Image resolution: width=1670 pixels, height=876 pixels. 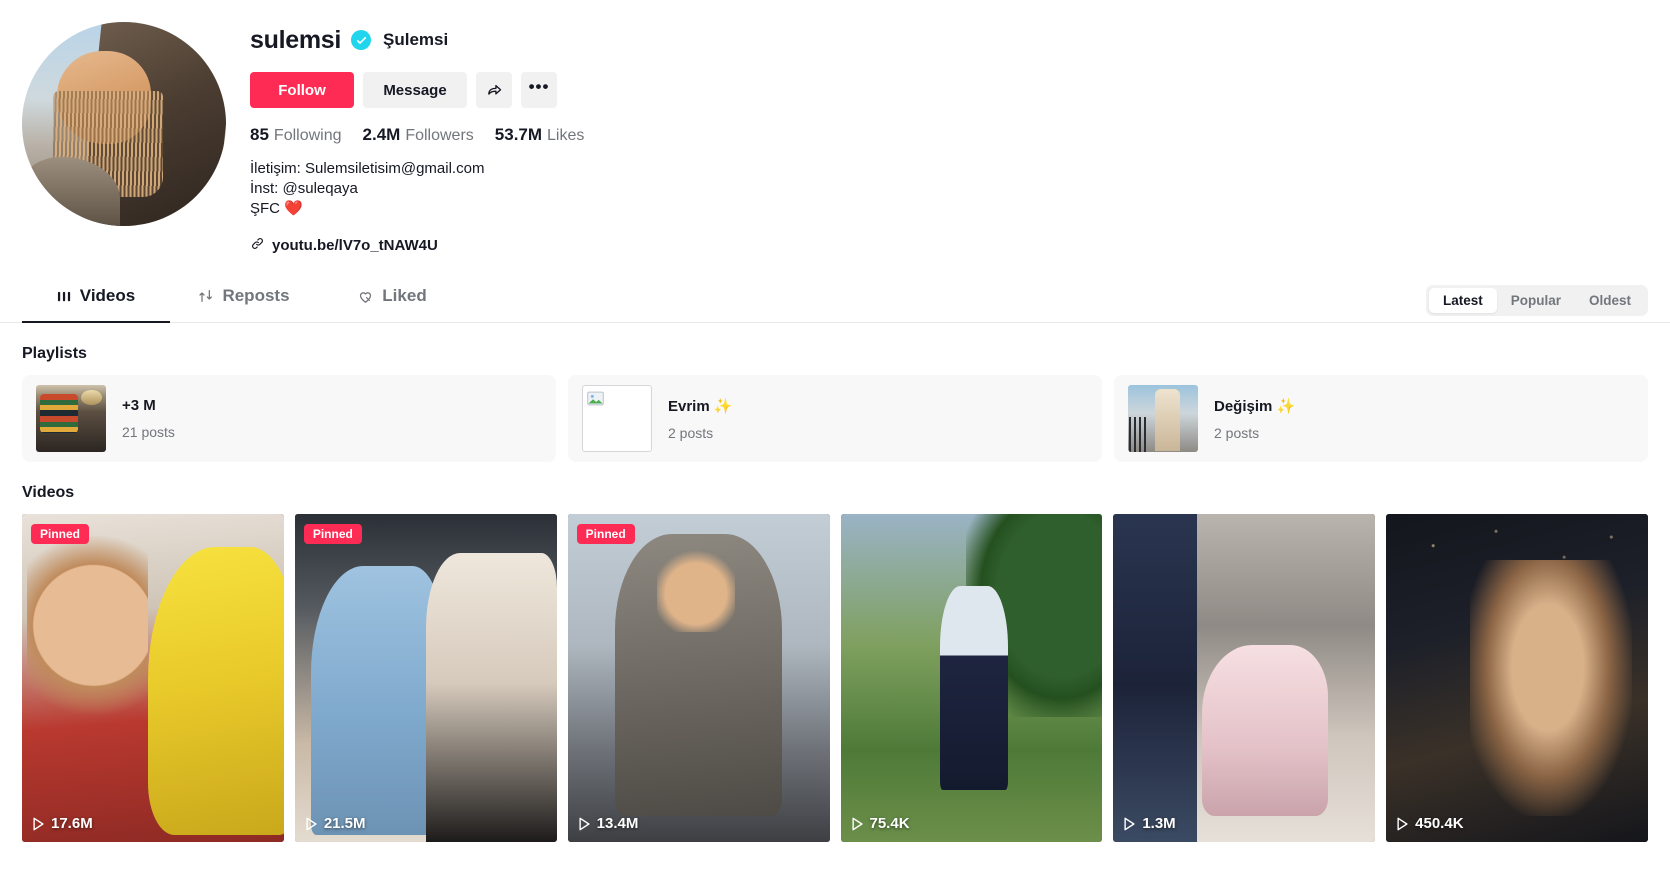 I want to click on repost-arrows-icon, so click(x=206, y=296).